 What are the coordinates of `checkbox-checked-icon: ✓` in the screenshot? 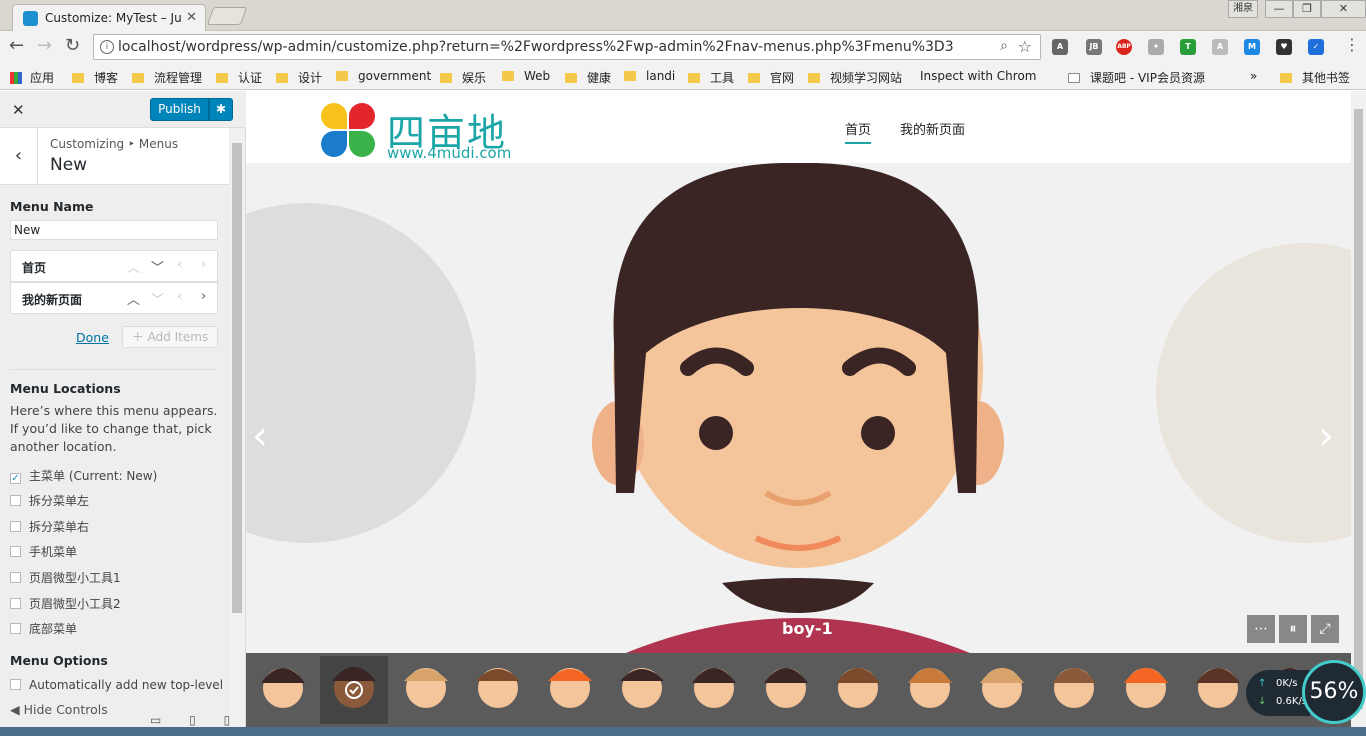 It's located at (15, 478).